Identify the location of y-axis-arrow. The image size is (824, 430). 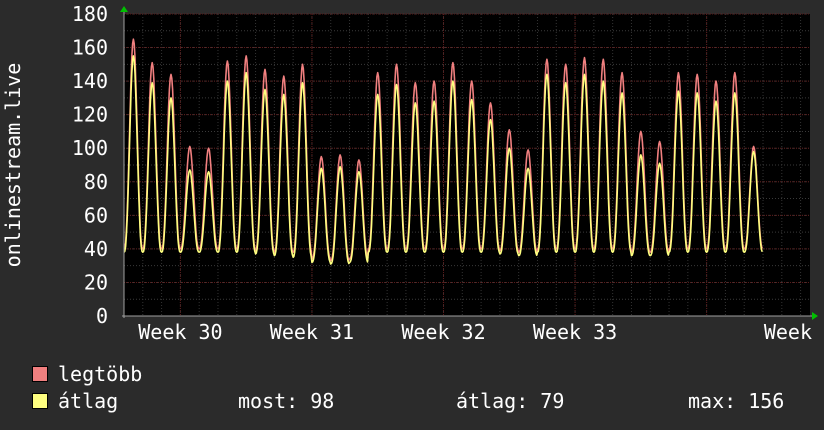
(124, 9).